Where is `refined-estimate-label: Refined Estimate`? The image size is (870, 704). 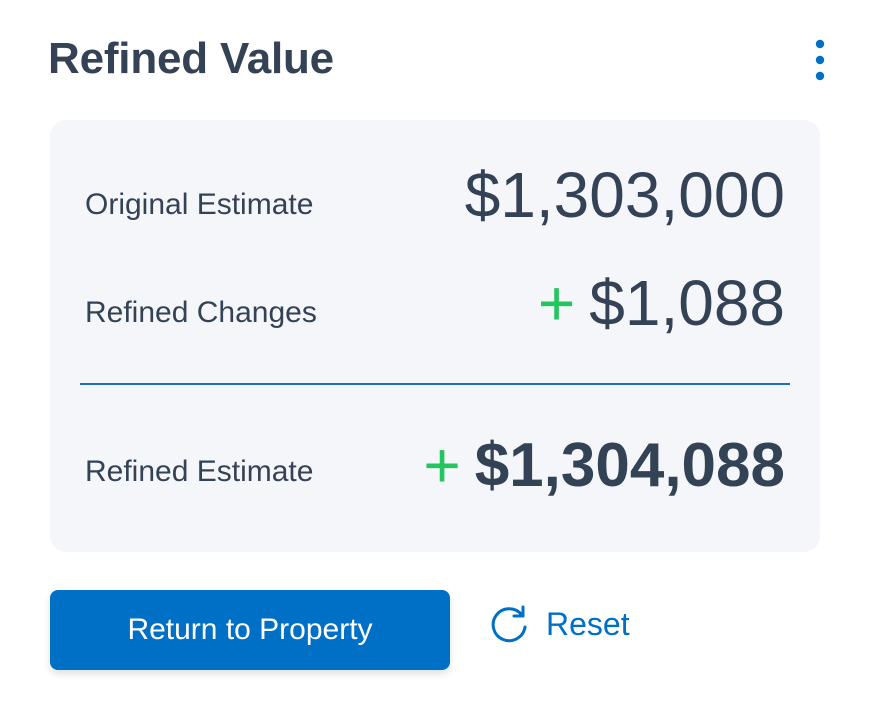 refined-estimate-label: Refined Estimate is located at coordinates (199, 471).